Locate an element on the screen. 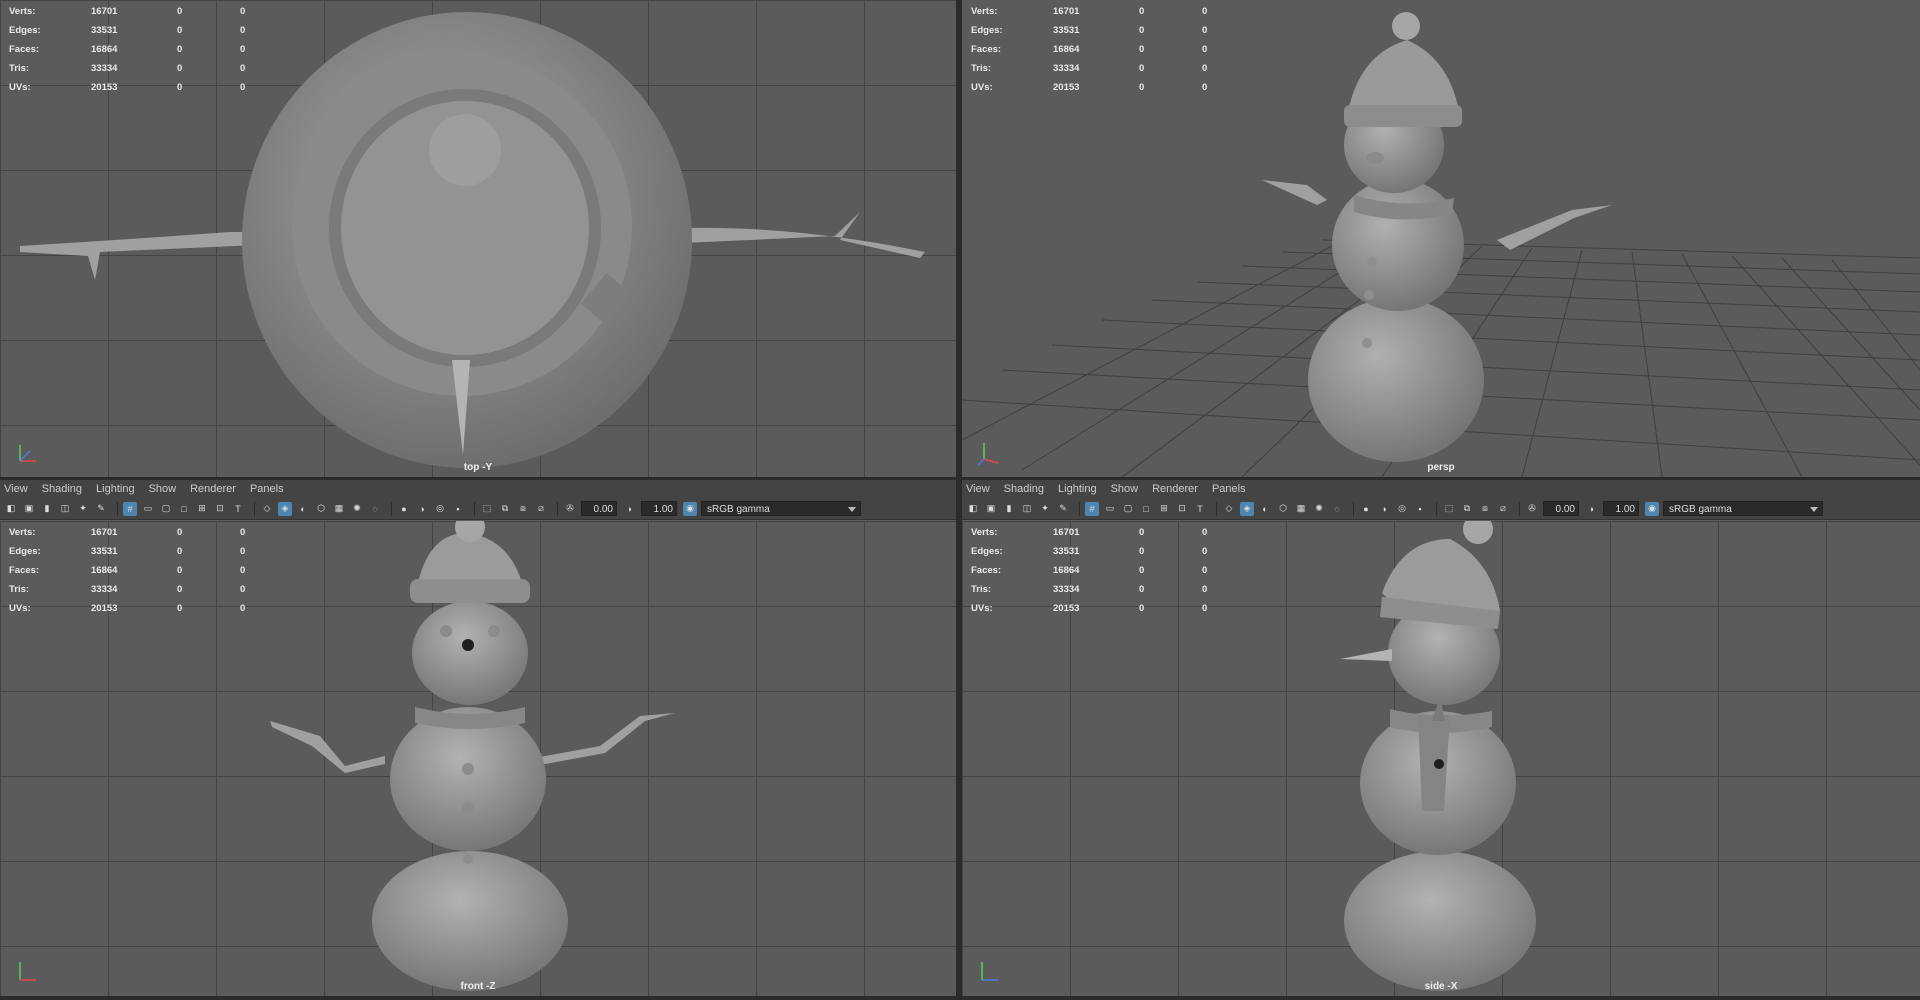 The image size is (1920, 1000). camera-label: persp is located at coordinates (1441, 467).